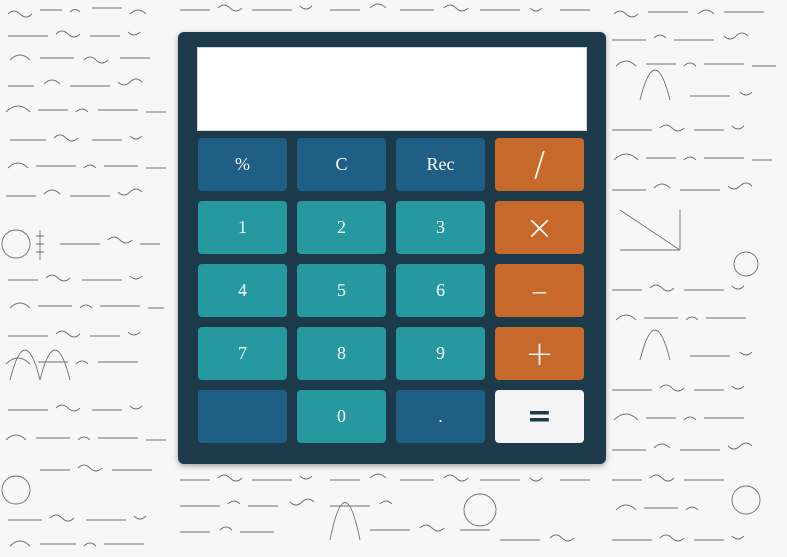  What do you see at coordinates (539, 353) in the screenshot?
I see `add-button: +` at bounding box center [539, 353].